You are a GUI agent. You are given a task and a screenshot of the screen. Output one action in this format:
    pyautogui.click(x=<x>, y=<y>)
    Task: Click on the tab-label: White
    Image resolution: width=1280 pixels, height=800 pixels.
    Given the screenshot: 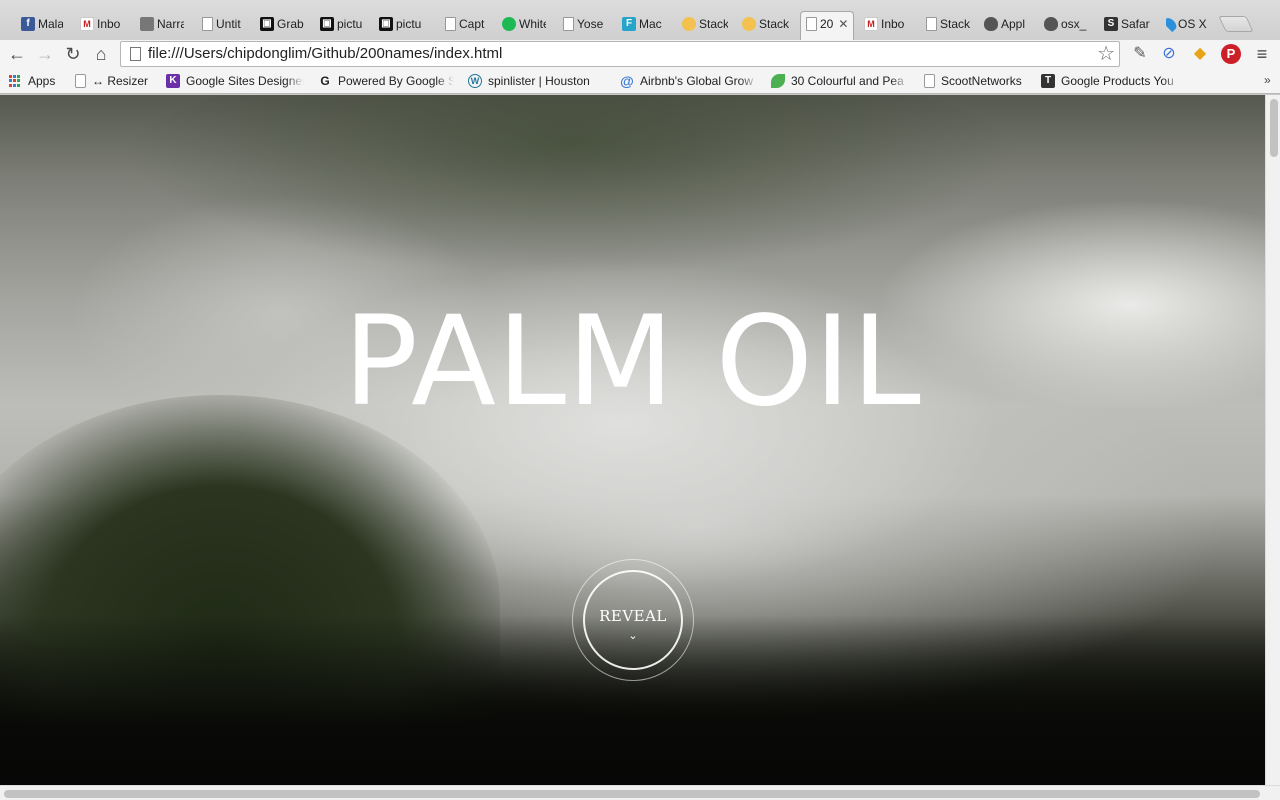 What is the action you would take?
    pyautogui.click(x=532, y=24)
    